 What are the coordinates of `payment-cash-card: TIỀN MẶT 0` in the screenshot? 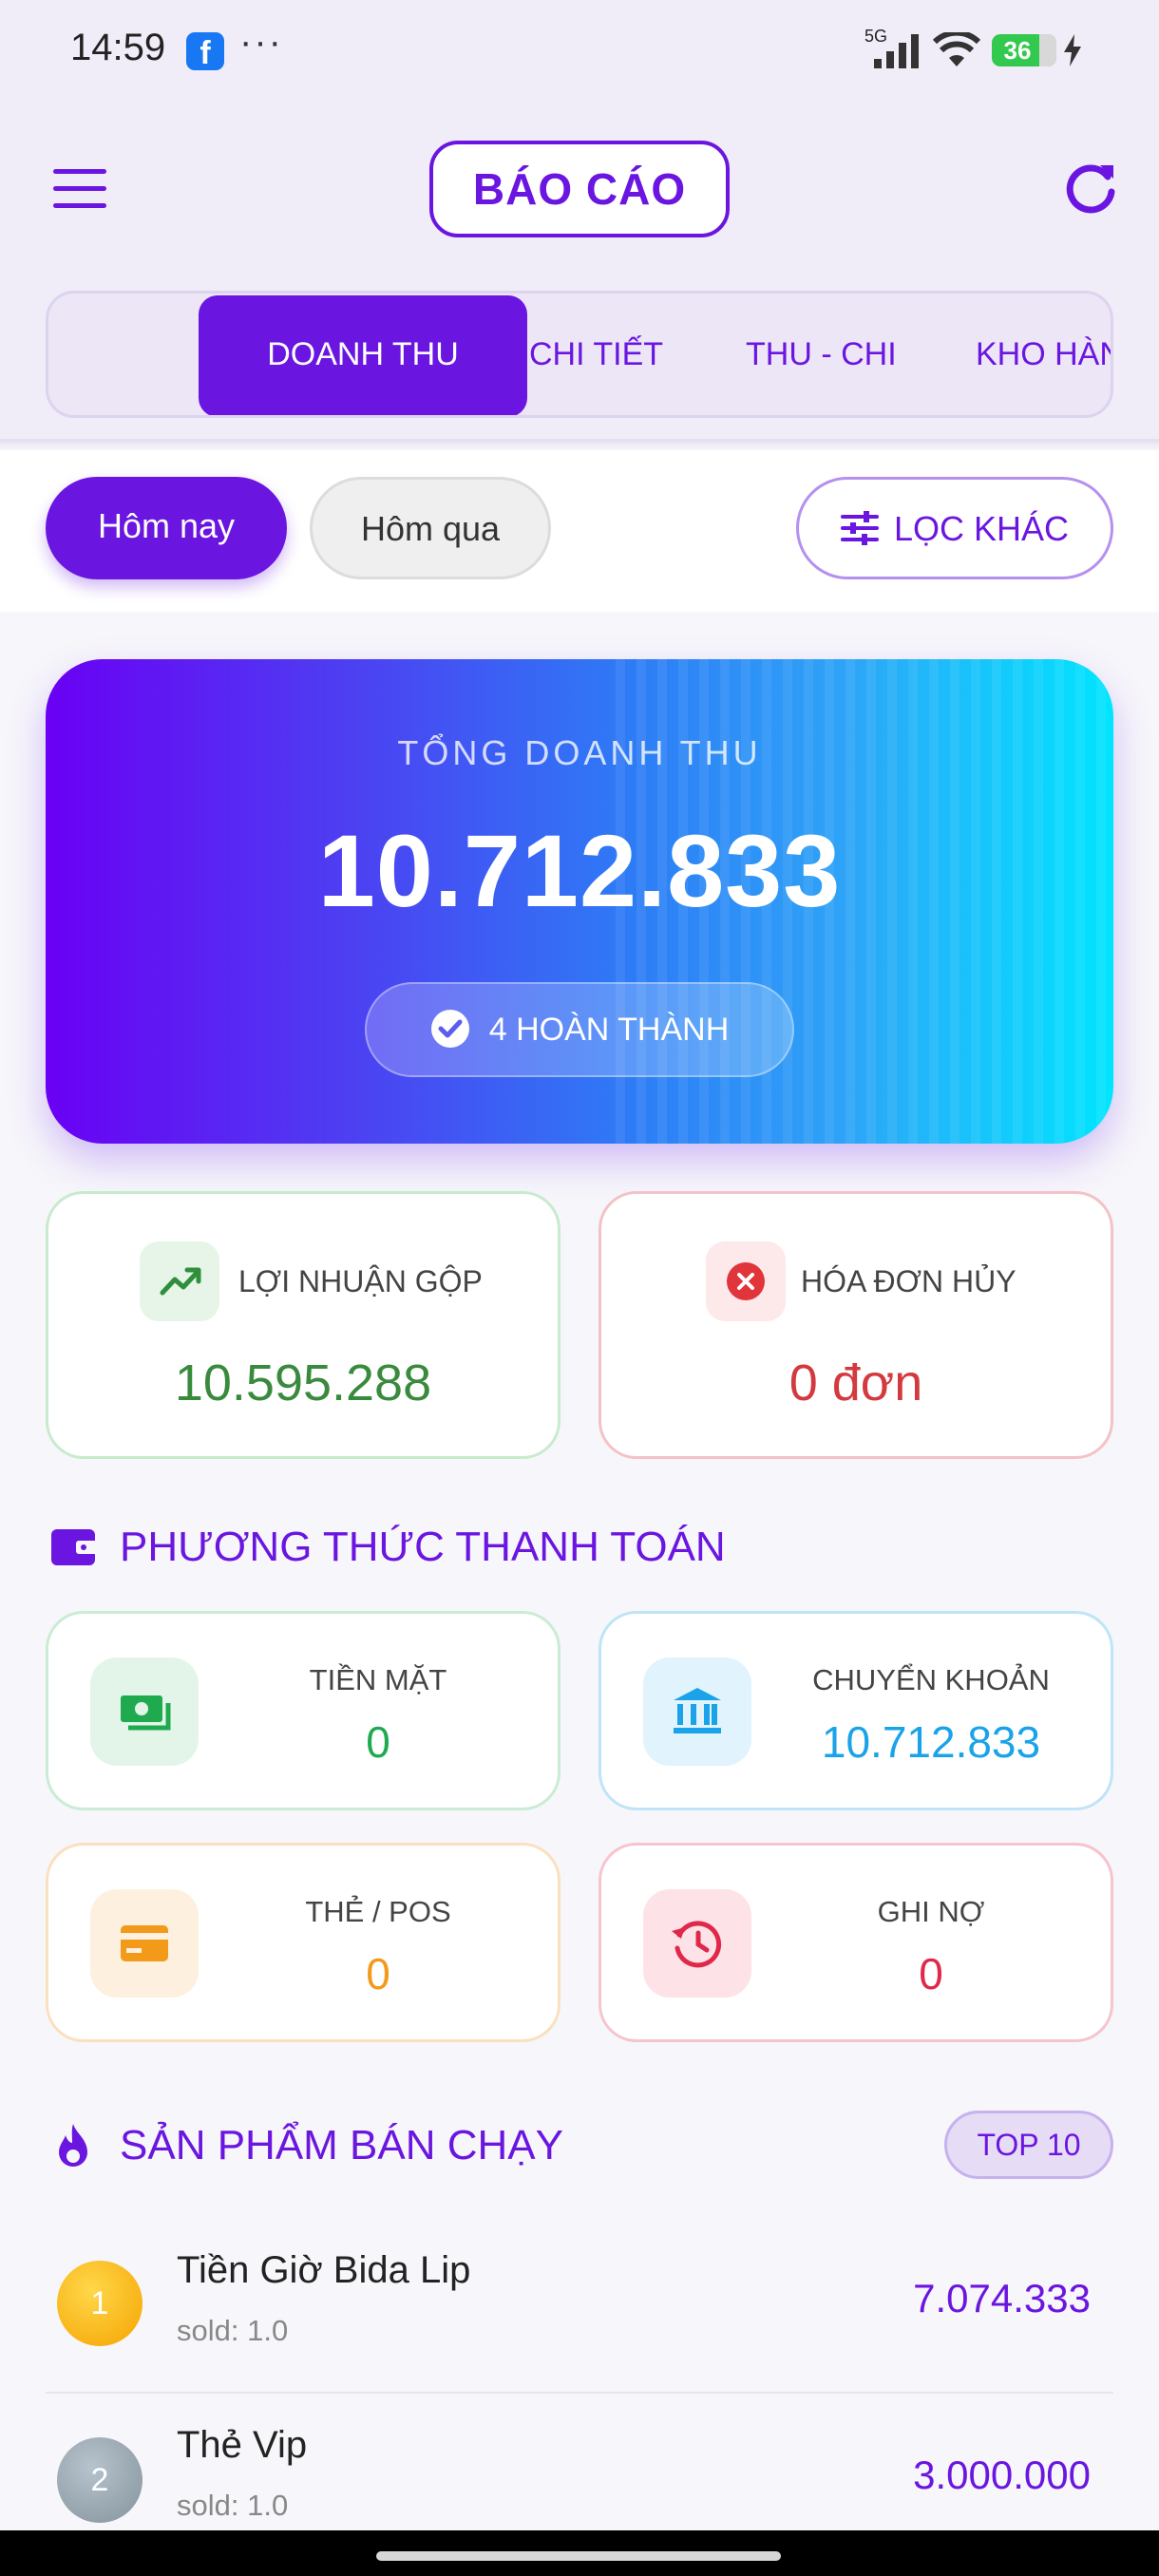 It's located at (303, 1710).